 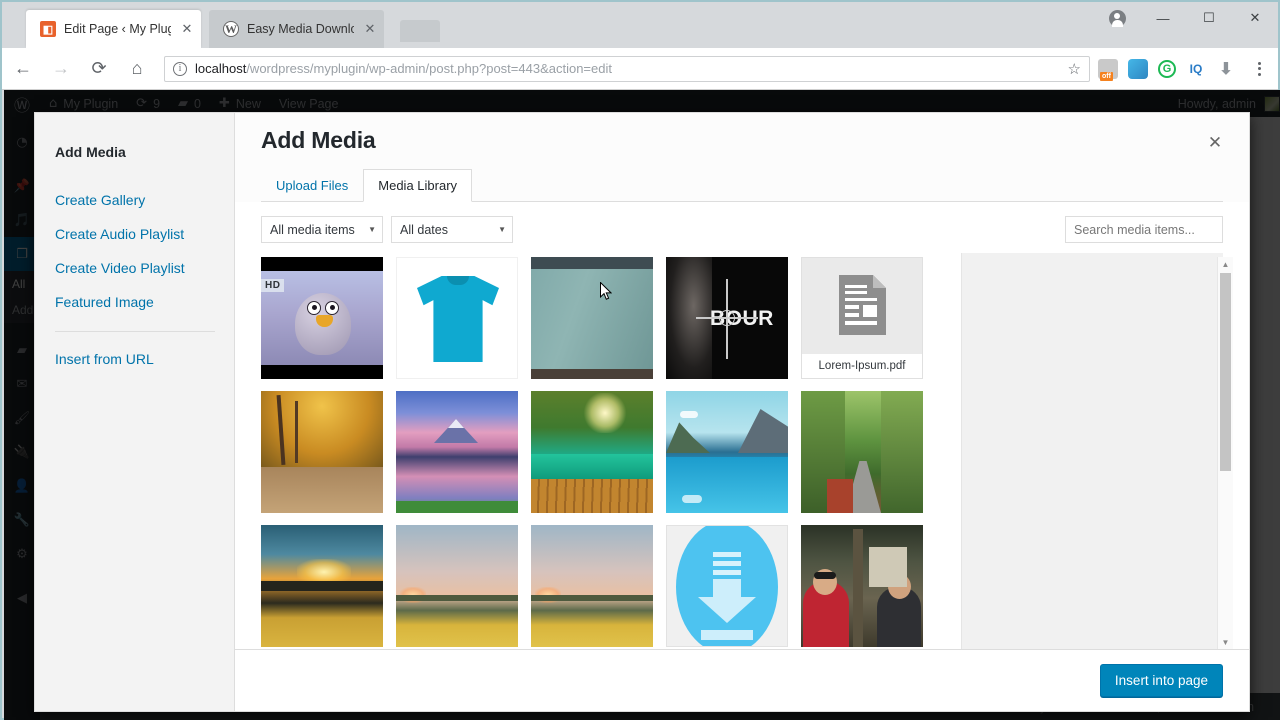 I want to click on browser-tab-1: ◧ Edit Page ‹ My Plugin — ✕, so click(x=113, y=29).